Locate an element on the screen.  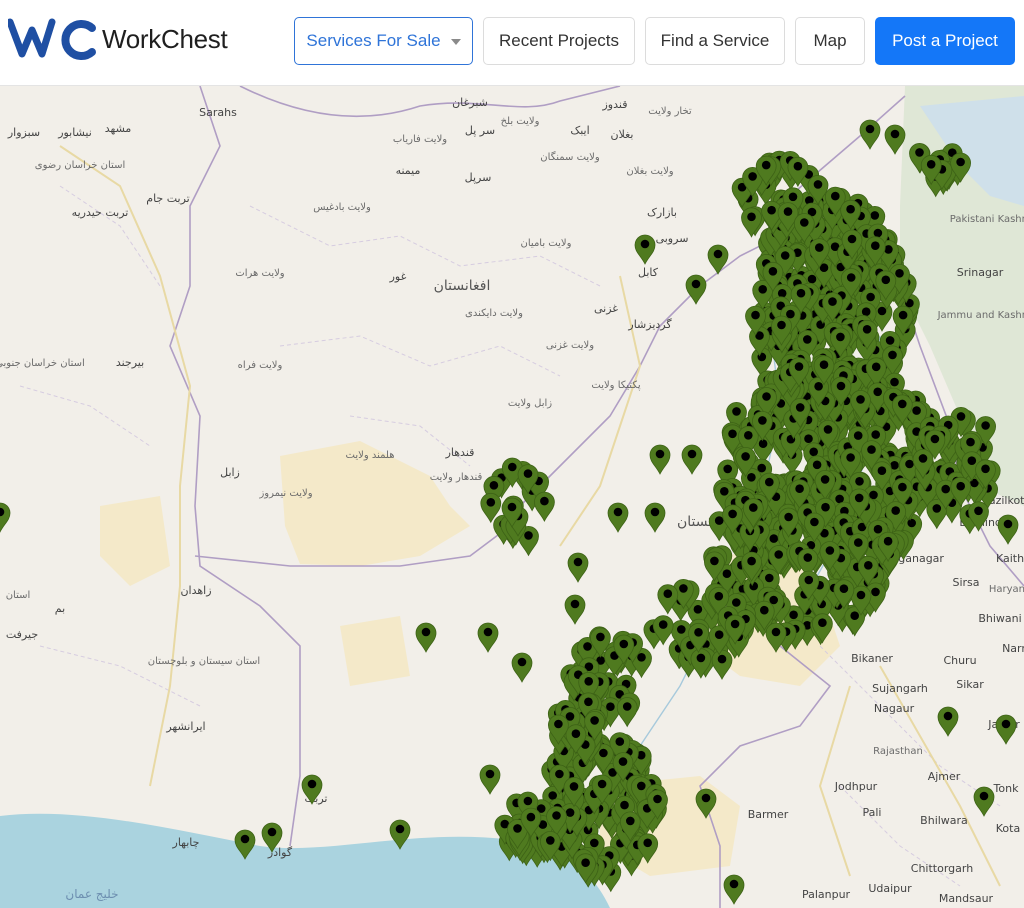
map-label: تربت حیدریه is located at coordinates (100, 212).